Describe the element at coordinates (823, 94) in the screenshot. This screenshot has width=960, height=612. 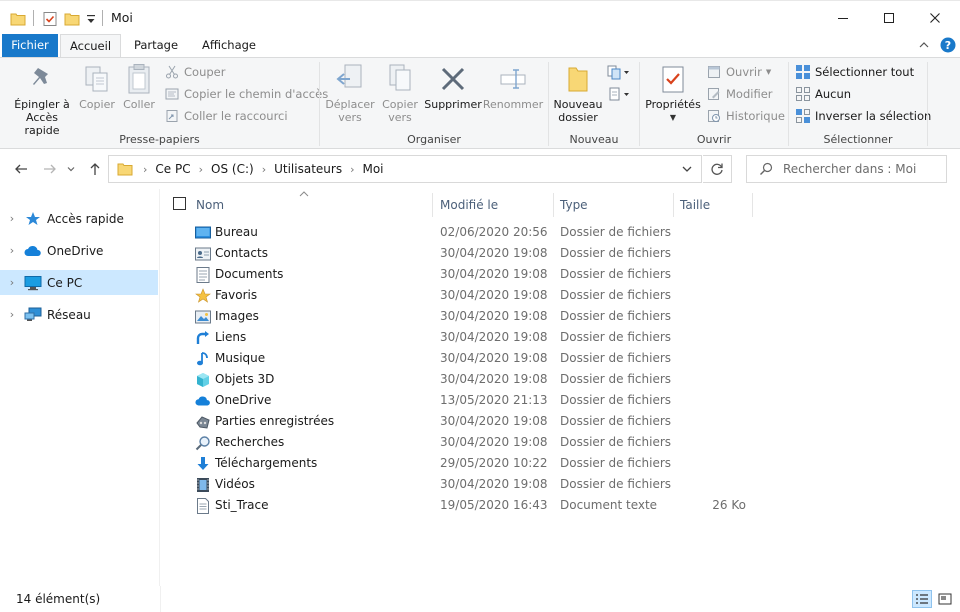
I see `select-none-button: Aucun` at that location.